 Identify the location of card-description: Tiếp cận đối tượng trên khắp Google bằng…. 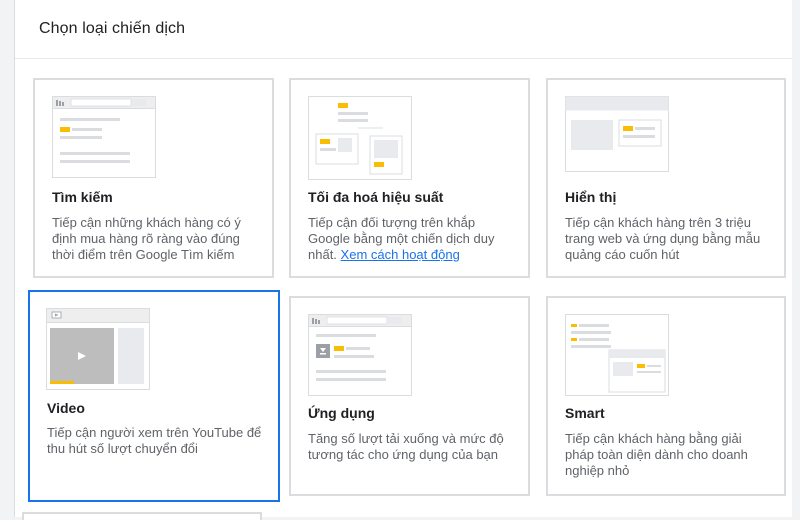
(401, 238).